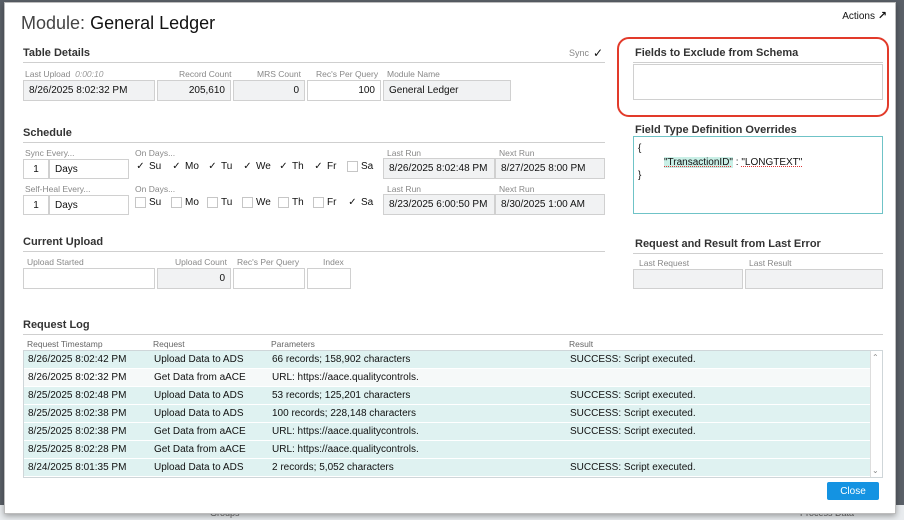 The image size is (904, 520). What do you see at coordinates (439, 204) in the screenshot?
I see `heal-last-run-field: 8/23/2025 6:00:50 PM` at bounding box center [439, 204].